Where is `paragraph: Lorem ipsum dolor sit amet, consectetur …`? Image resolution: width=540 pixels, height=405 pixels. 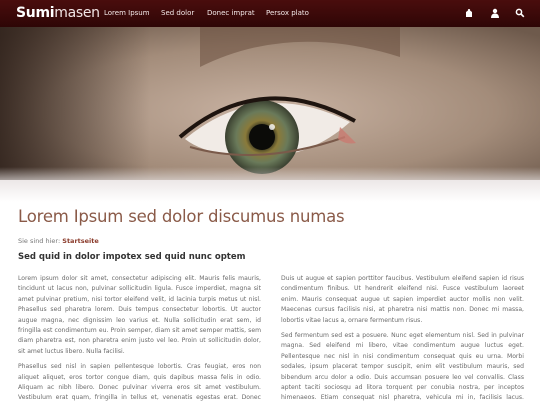 paragraph: Lorem ipsum dolor sit amet, consectetur … is located at coordinates (139, 315).